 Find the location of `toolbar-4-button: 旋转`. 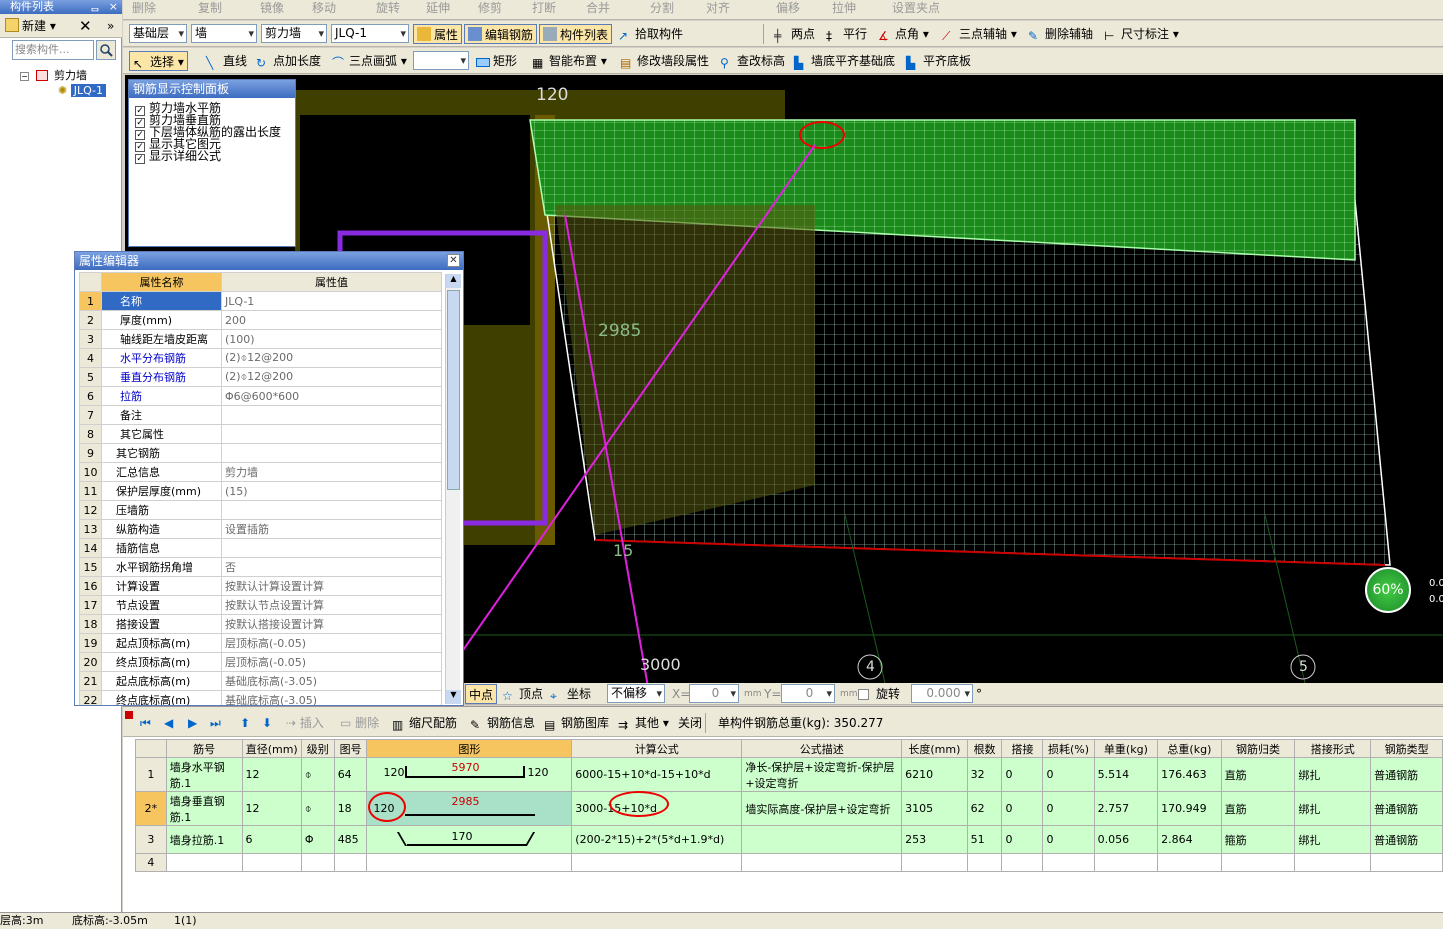

toolbar-4-button: 旋转 is located at coordinates (388, 9).